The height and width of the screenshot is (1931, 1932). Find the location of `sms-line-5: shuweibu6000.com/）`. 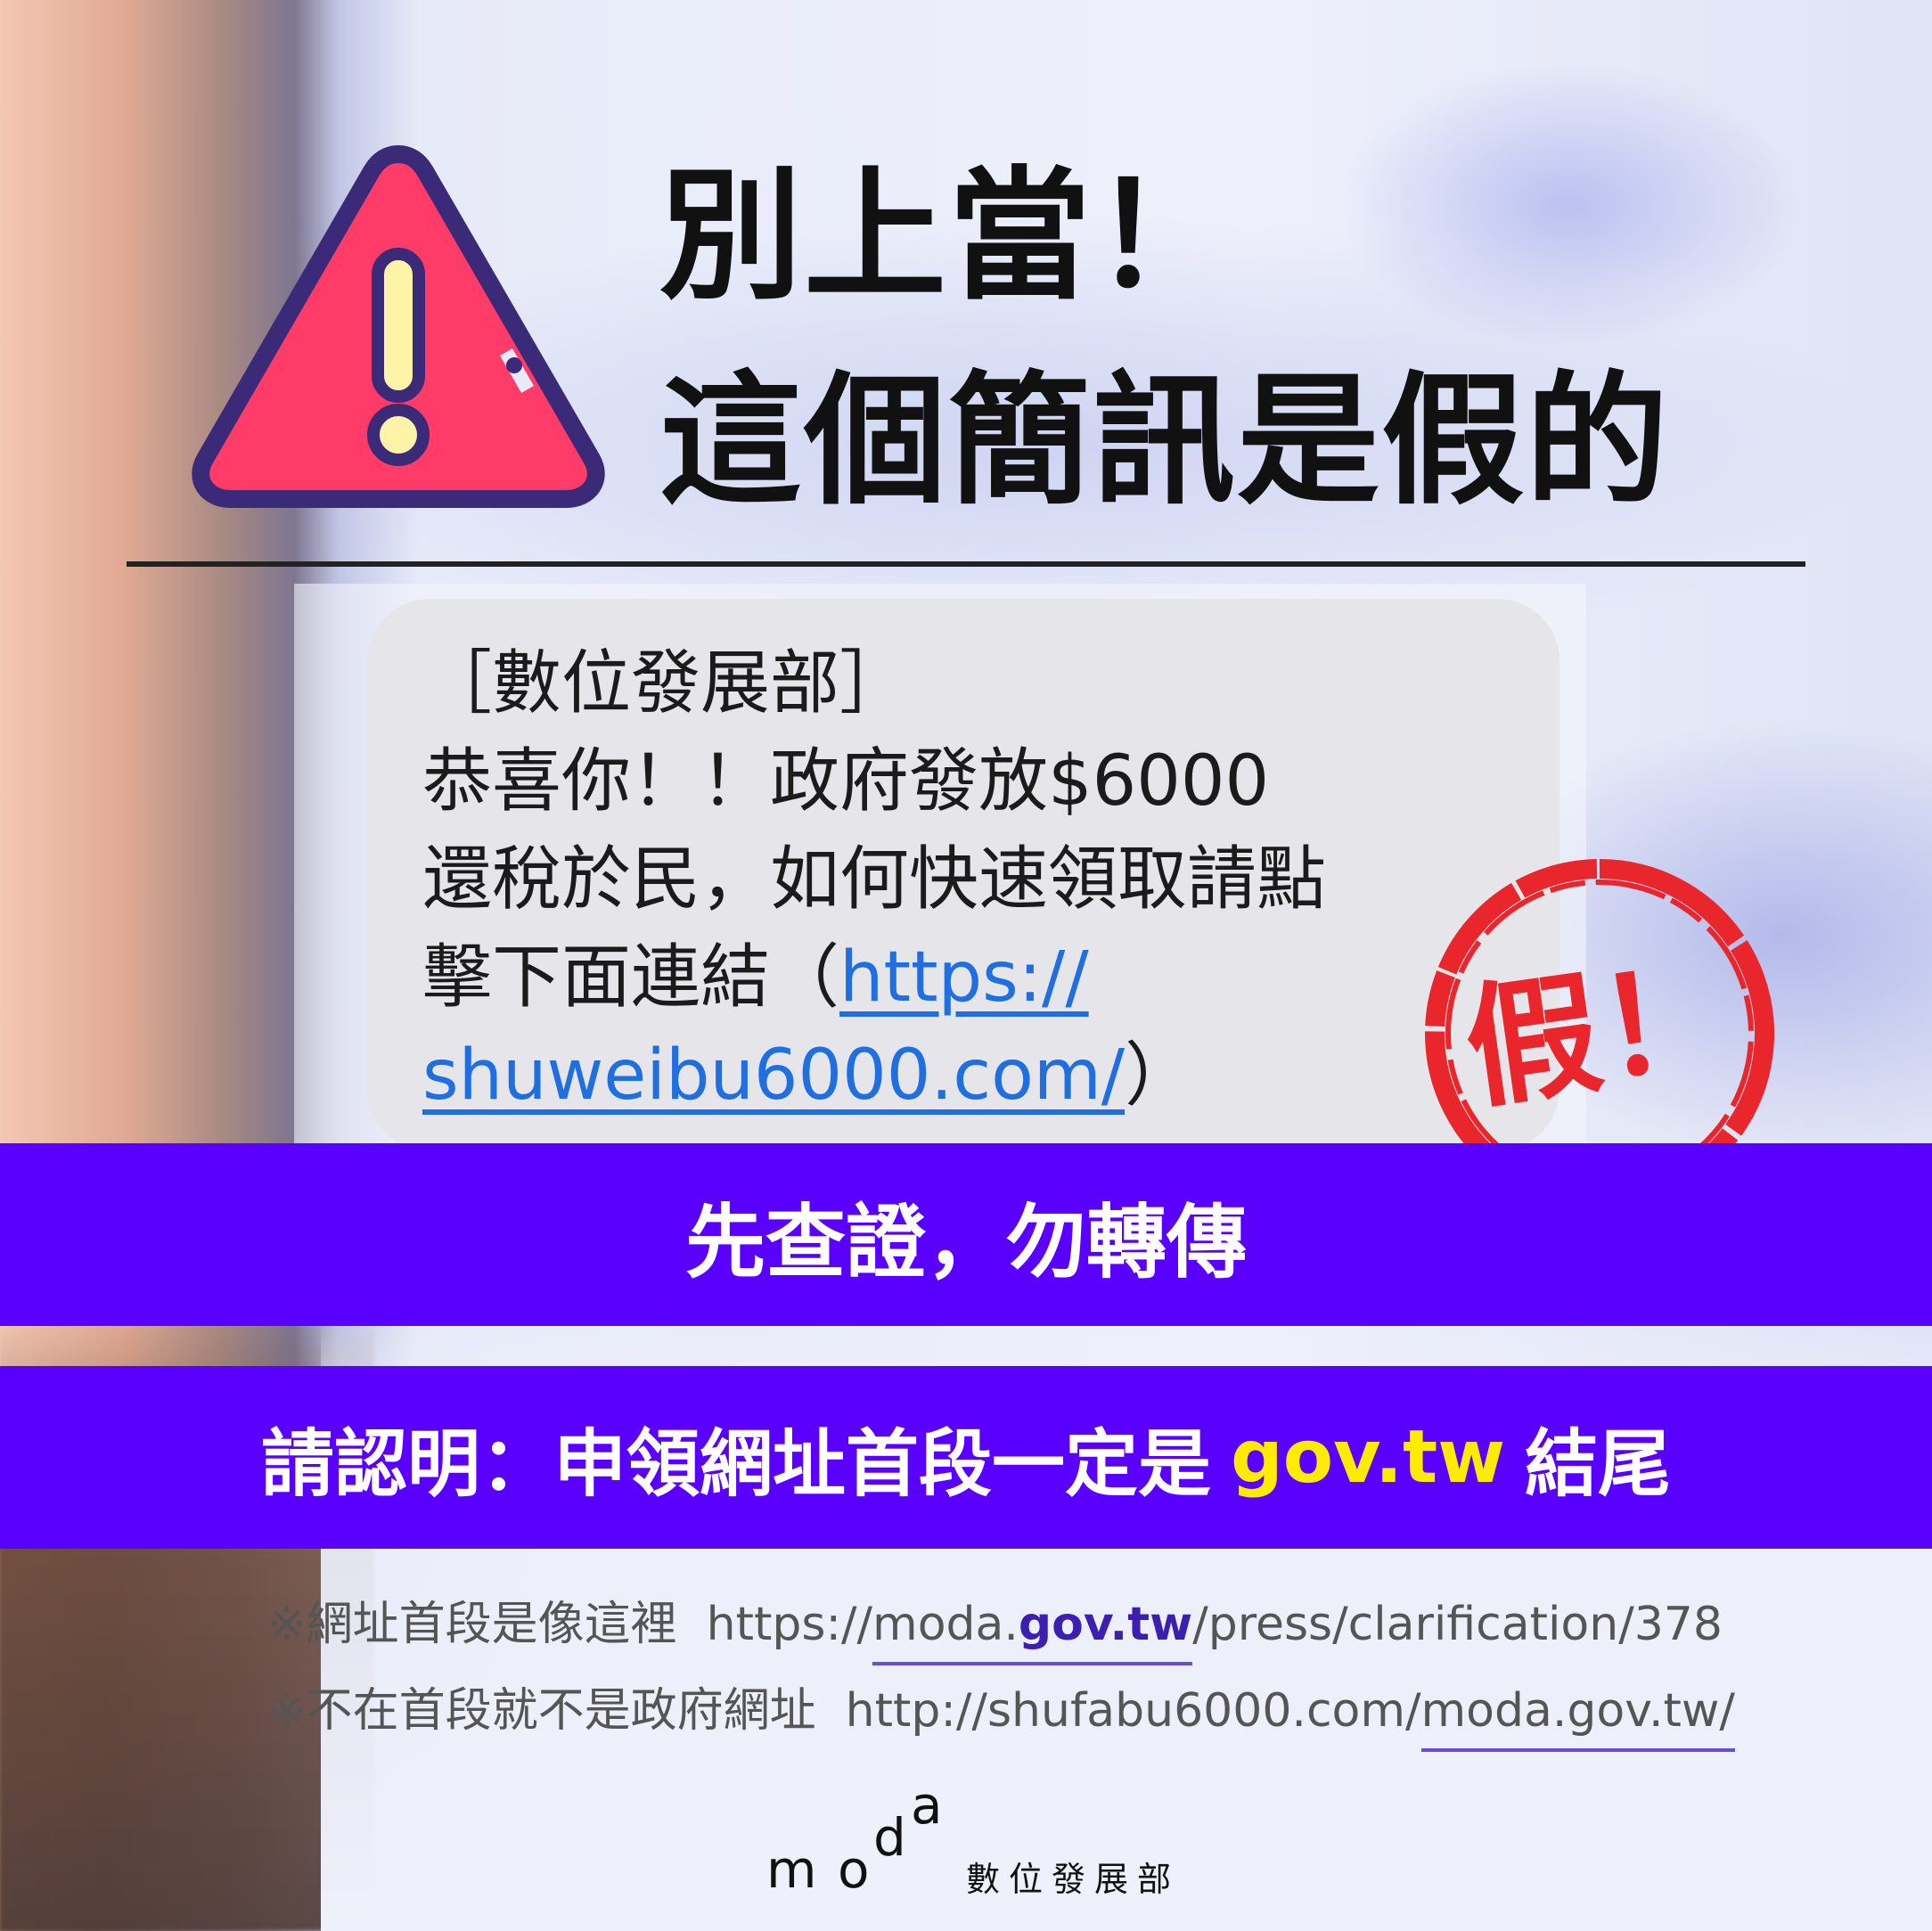

sms-line-5: shuweibu6000.com/） is located at coordinates (968, 1076).